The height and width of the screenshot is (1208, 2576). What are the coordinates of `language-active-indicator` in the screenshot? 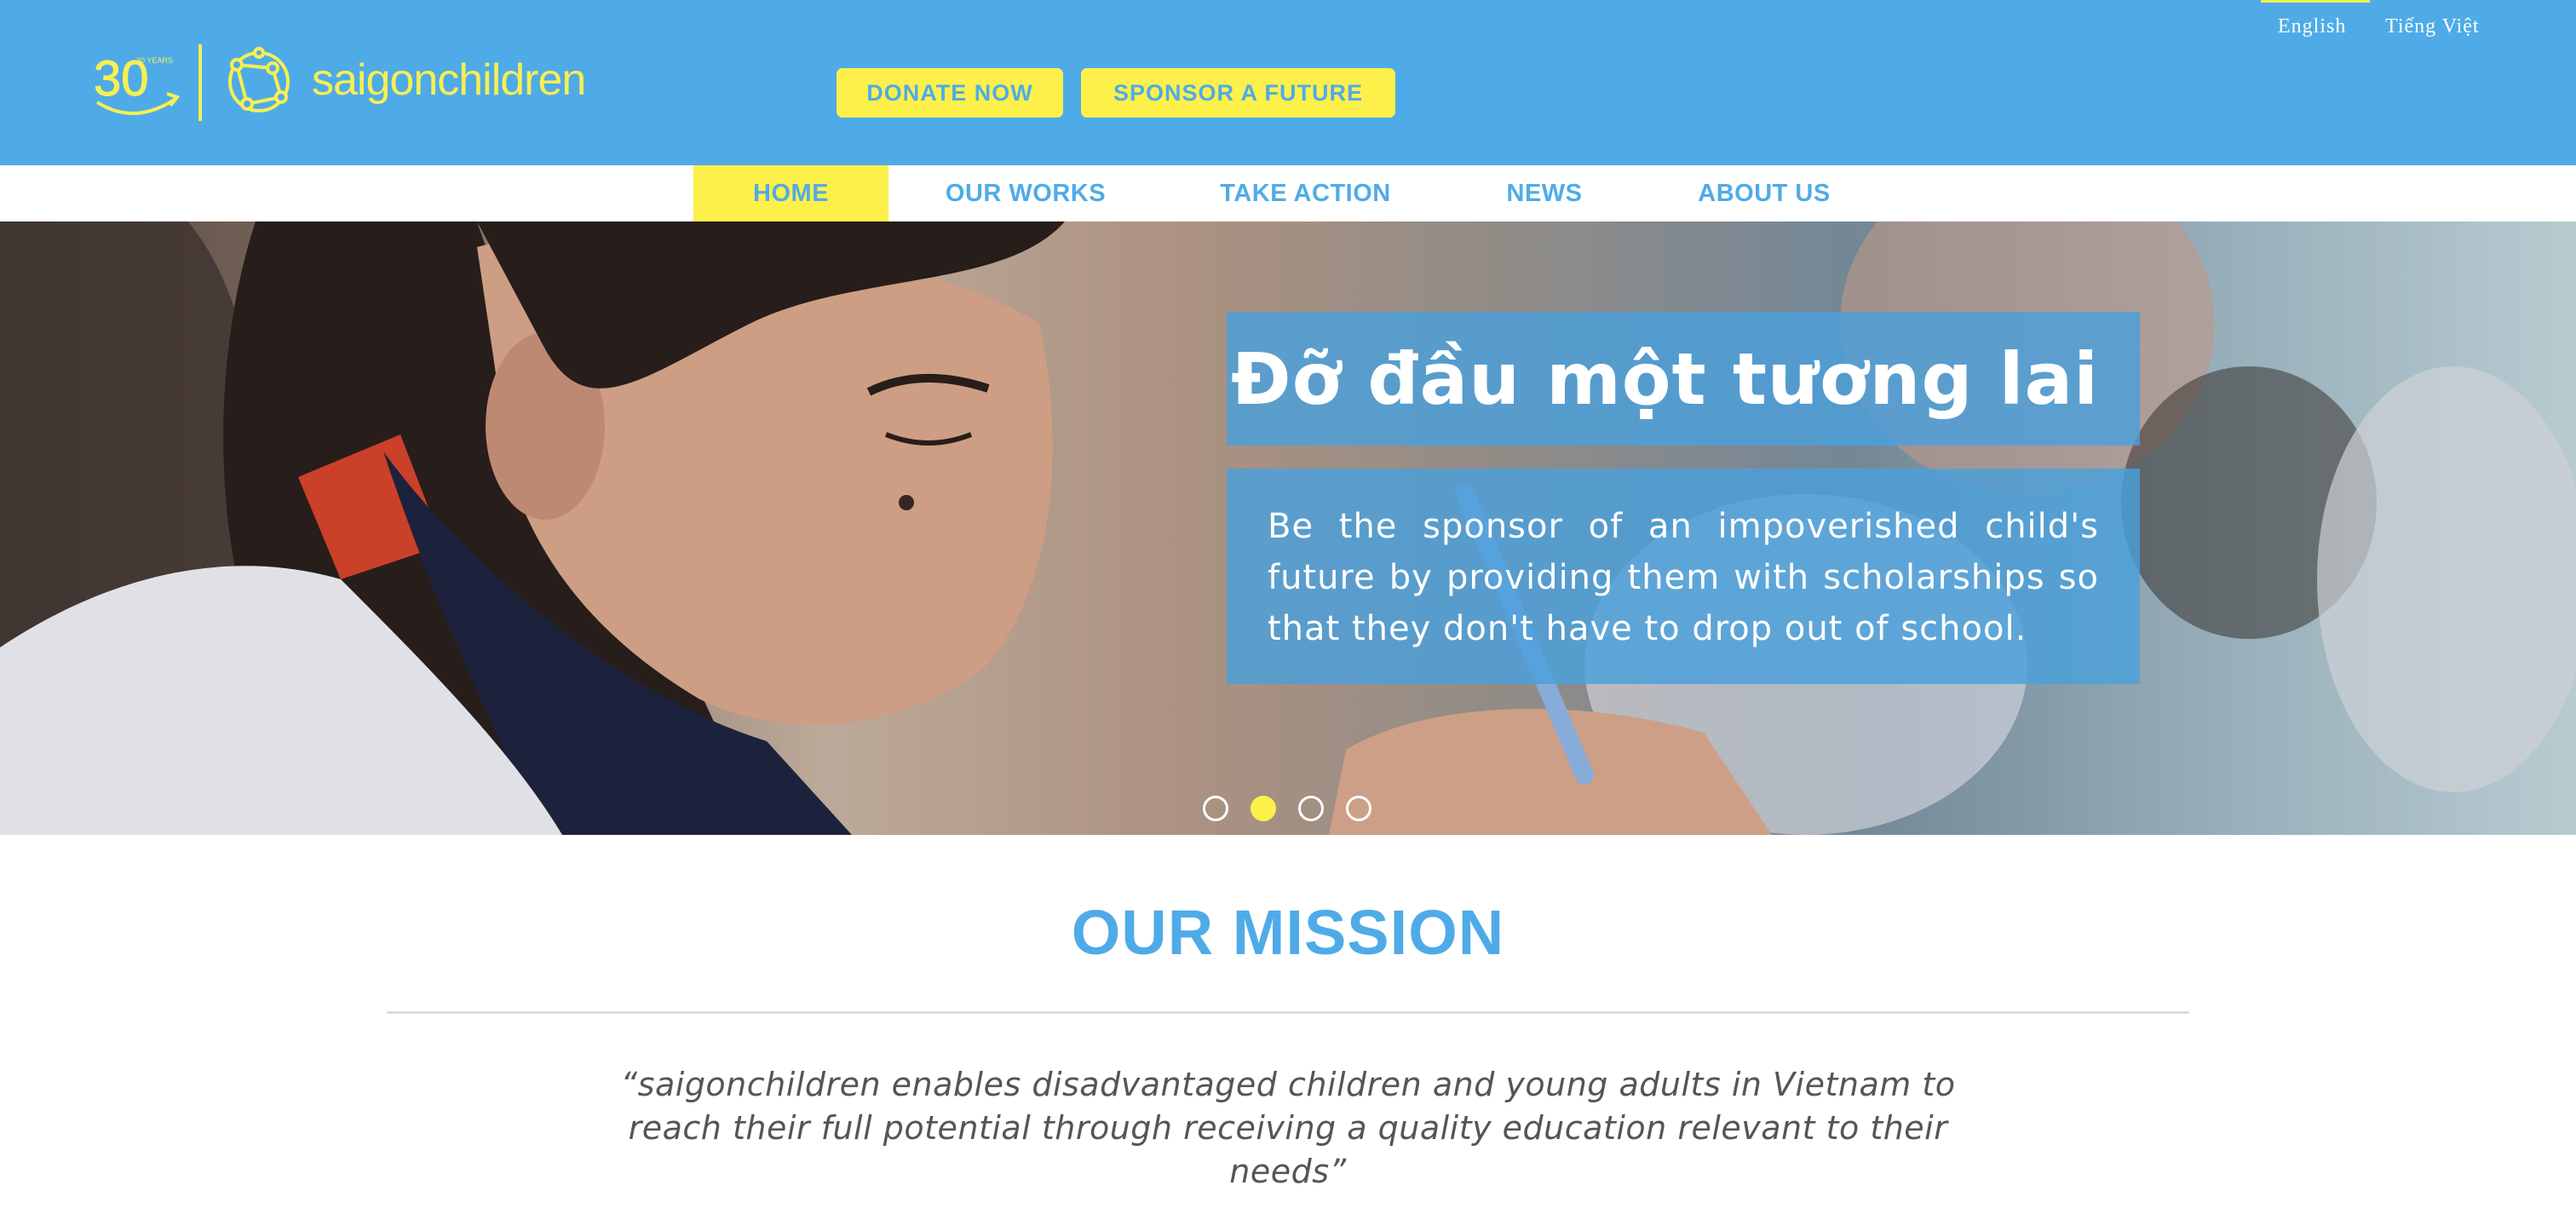 It's located at (2316, 1).